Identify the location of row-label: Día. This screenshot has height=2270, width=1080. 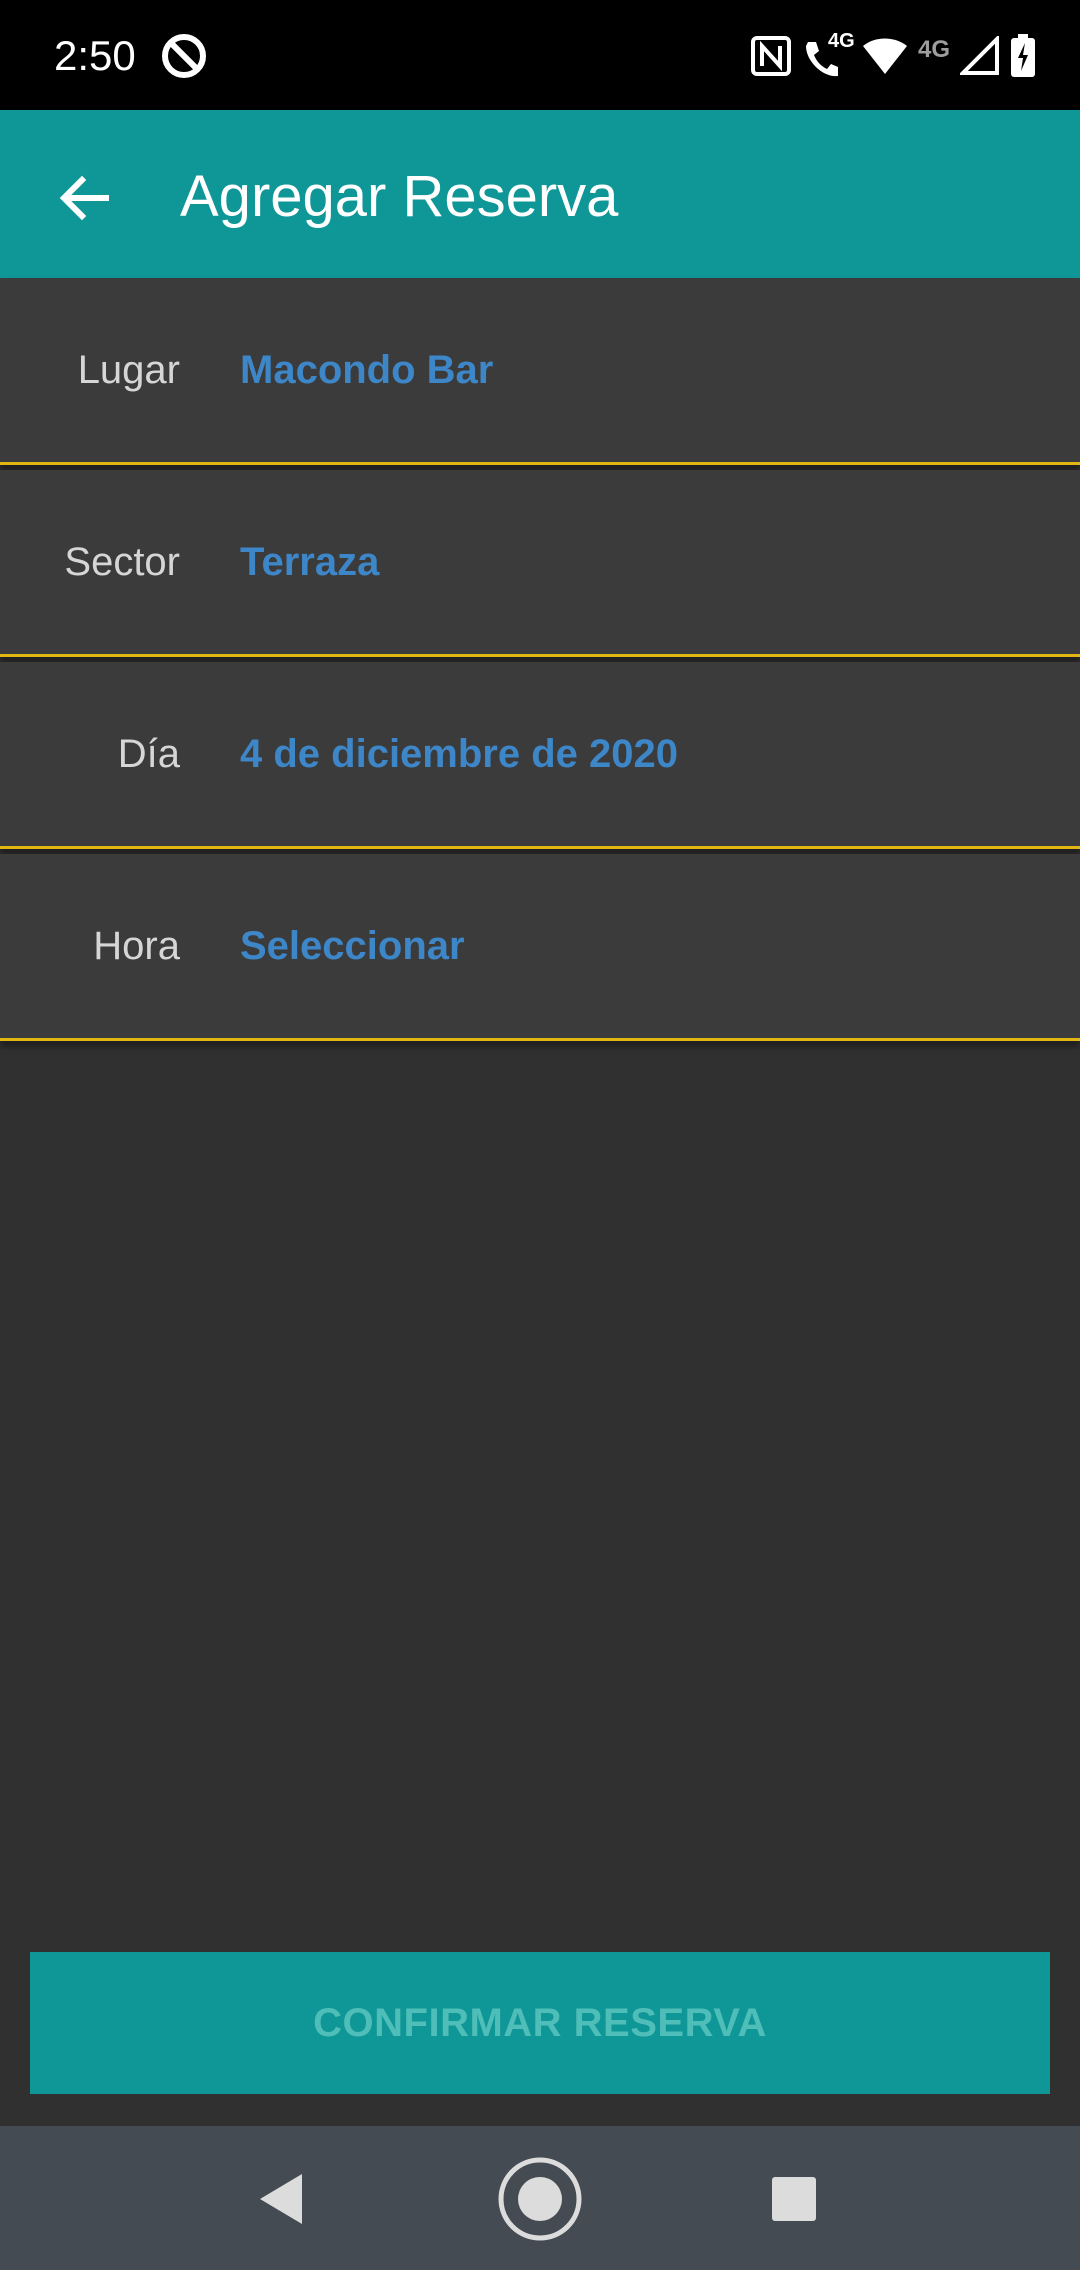
(148, 754).